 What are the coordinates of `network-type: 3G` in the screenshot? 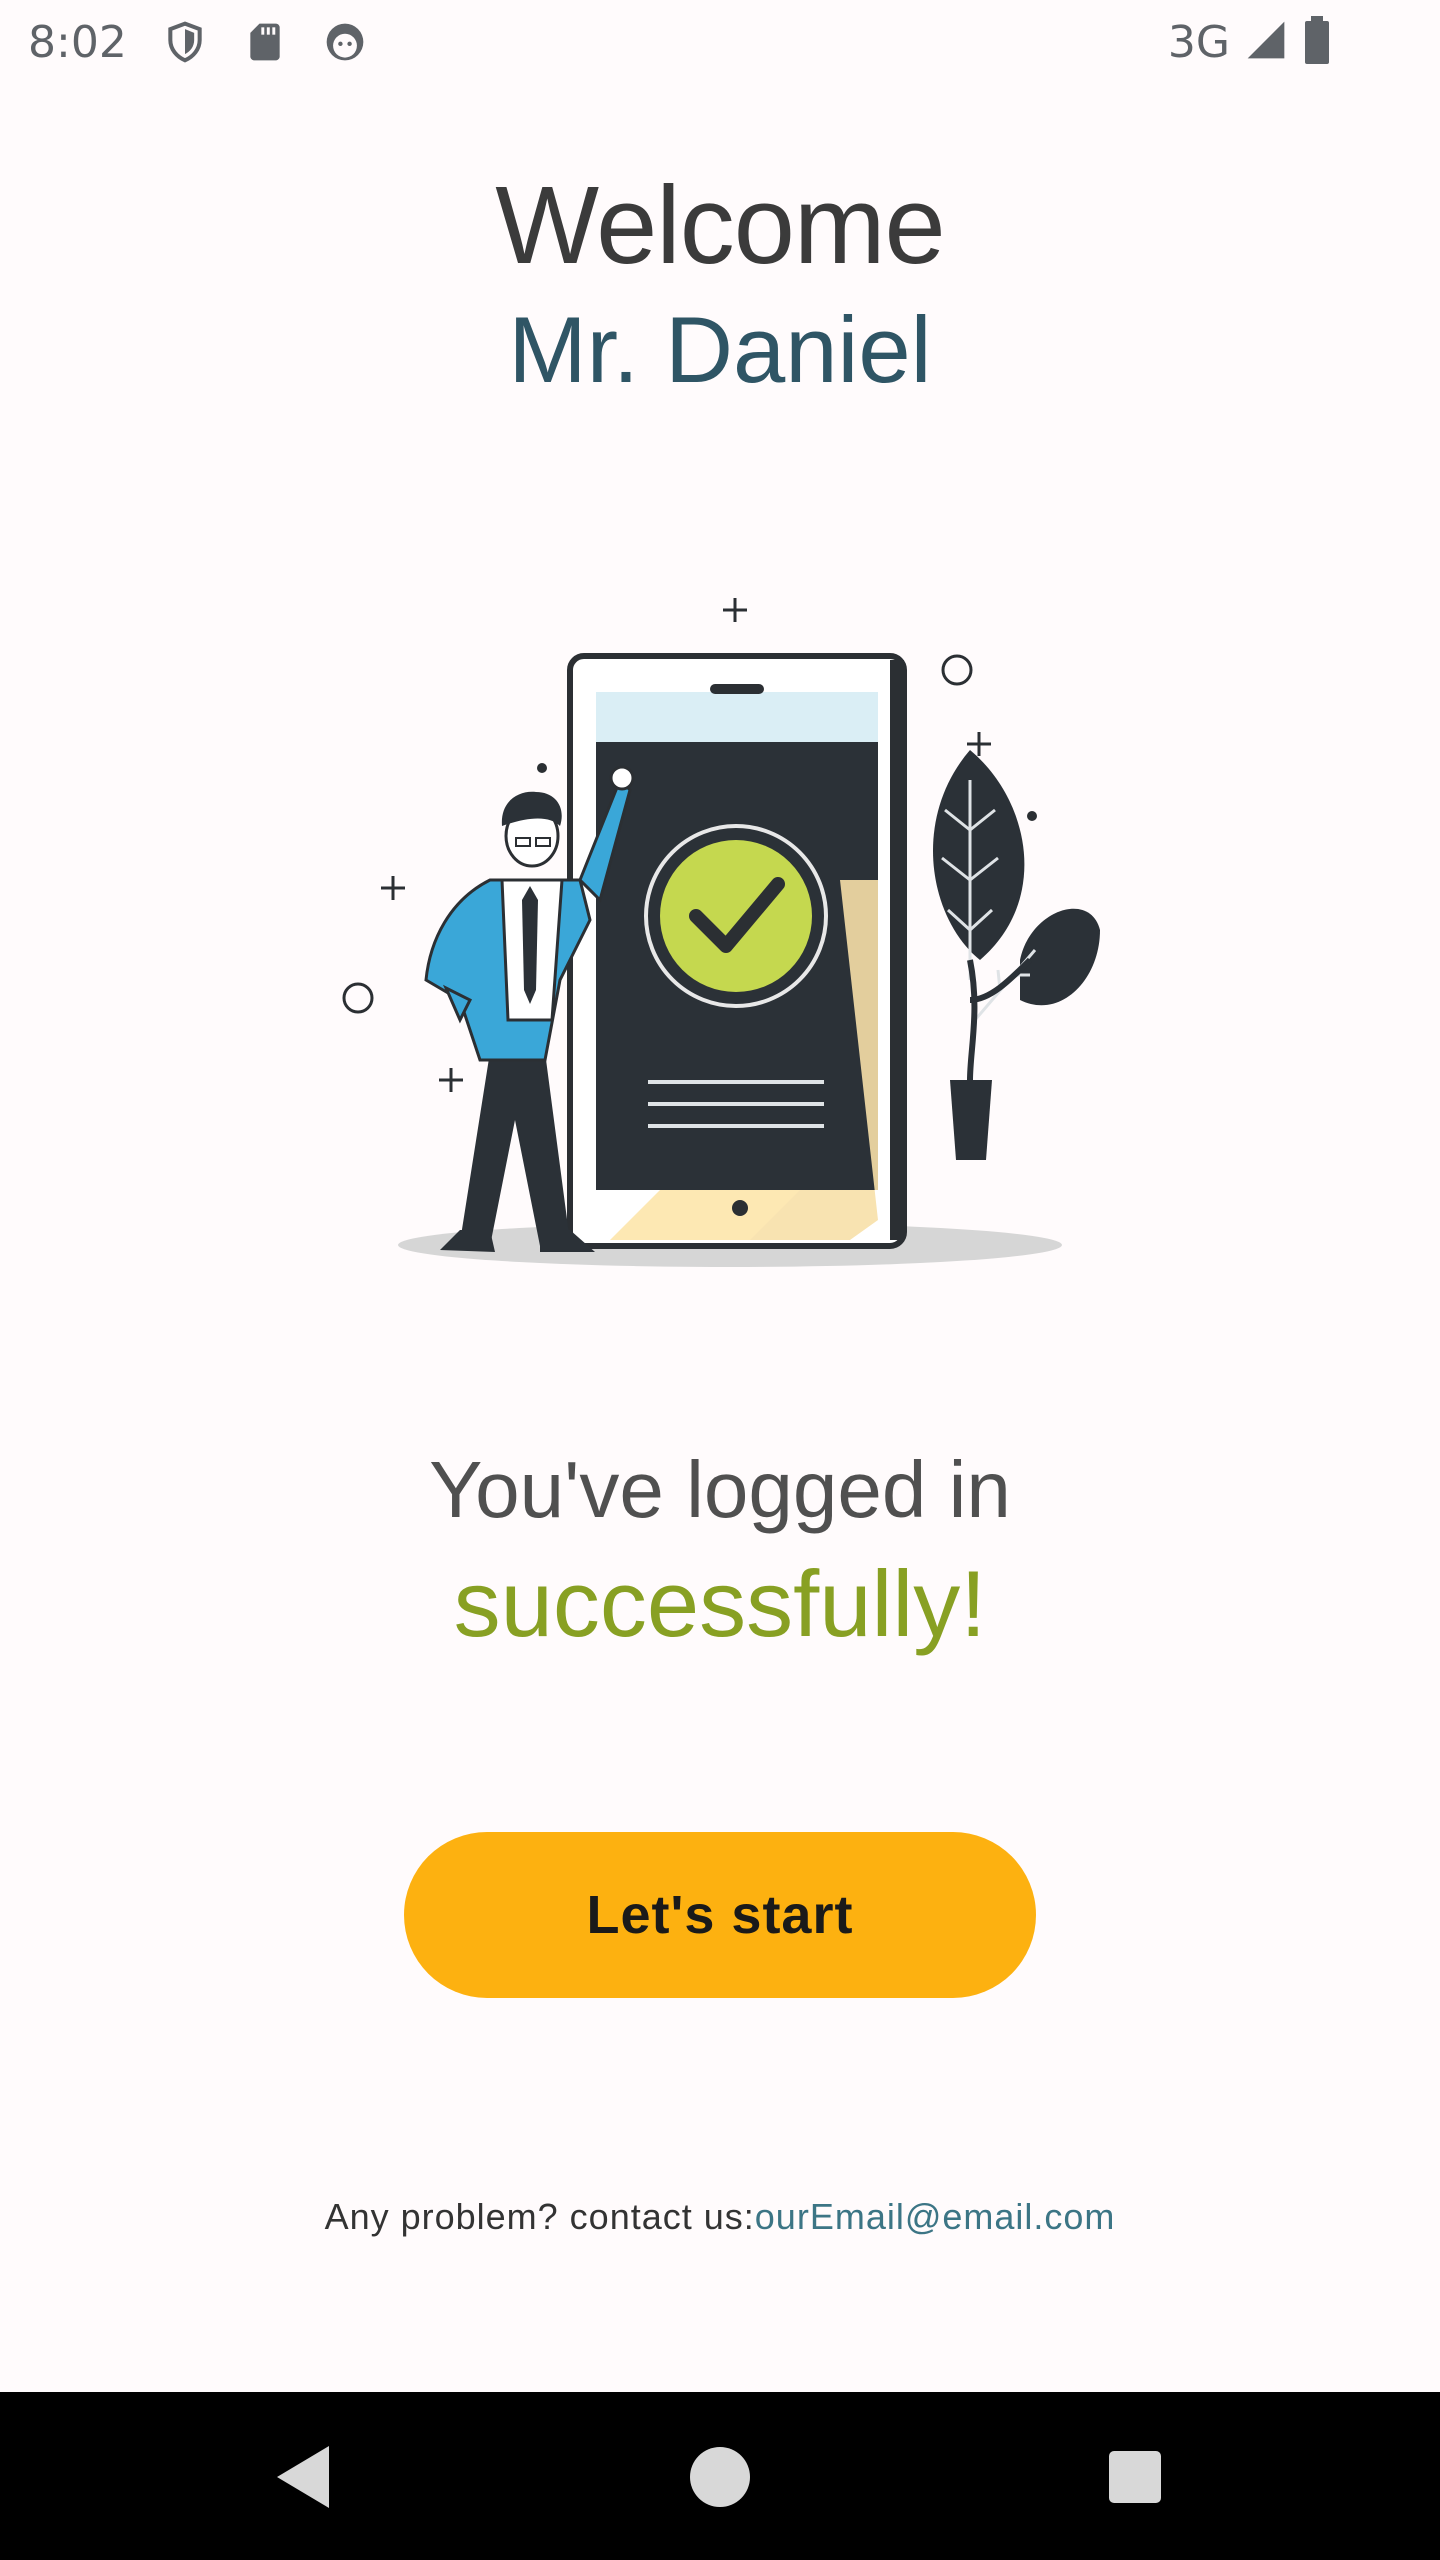 It's located at (1198, 42).